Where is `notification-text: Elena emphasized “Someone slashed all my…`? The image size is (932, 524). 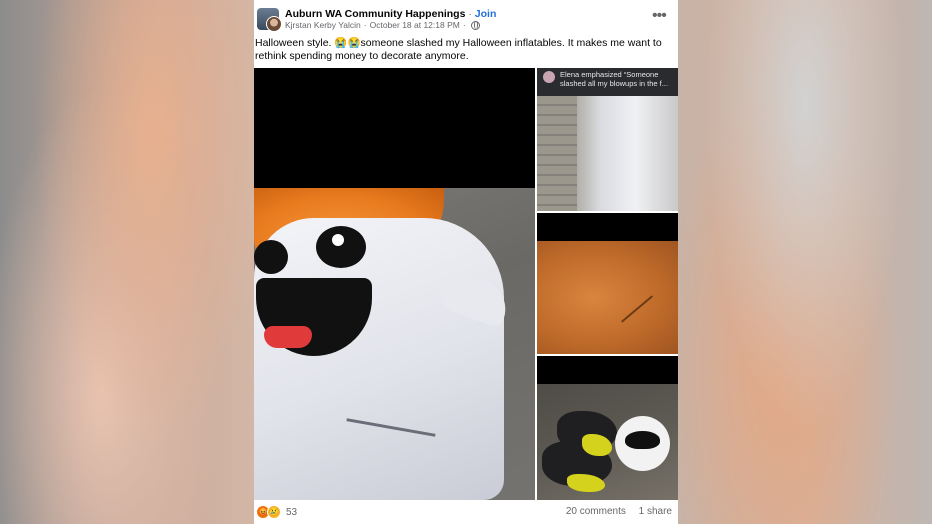
notification-text: Elena emphasized “Someone slashed all my… is located at coordinates (618, 79).